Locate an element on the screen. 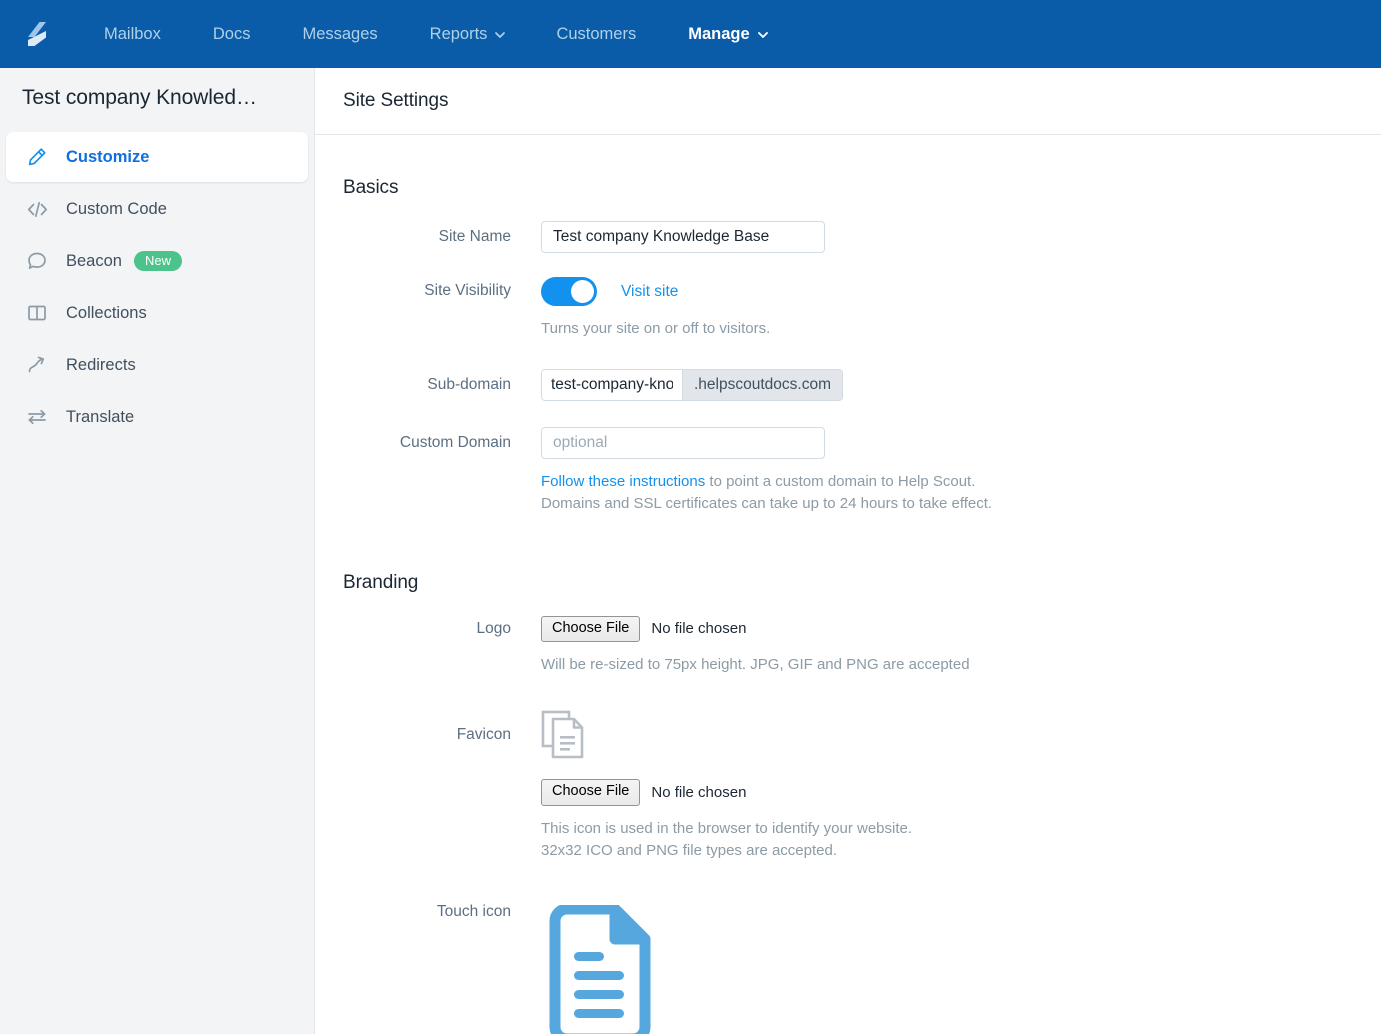  logo-label: Logo is located at coordinates (493, 628).